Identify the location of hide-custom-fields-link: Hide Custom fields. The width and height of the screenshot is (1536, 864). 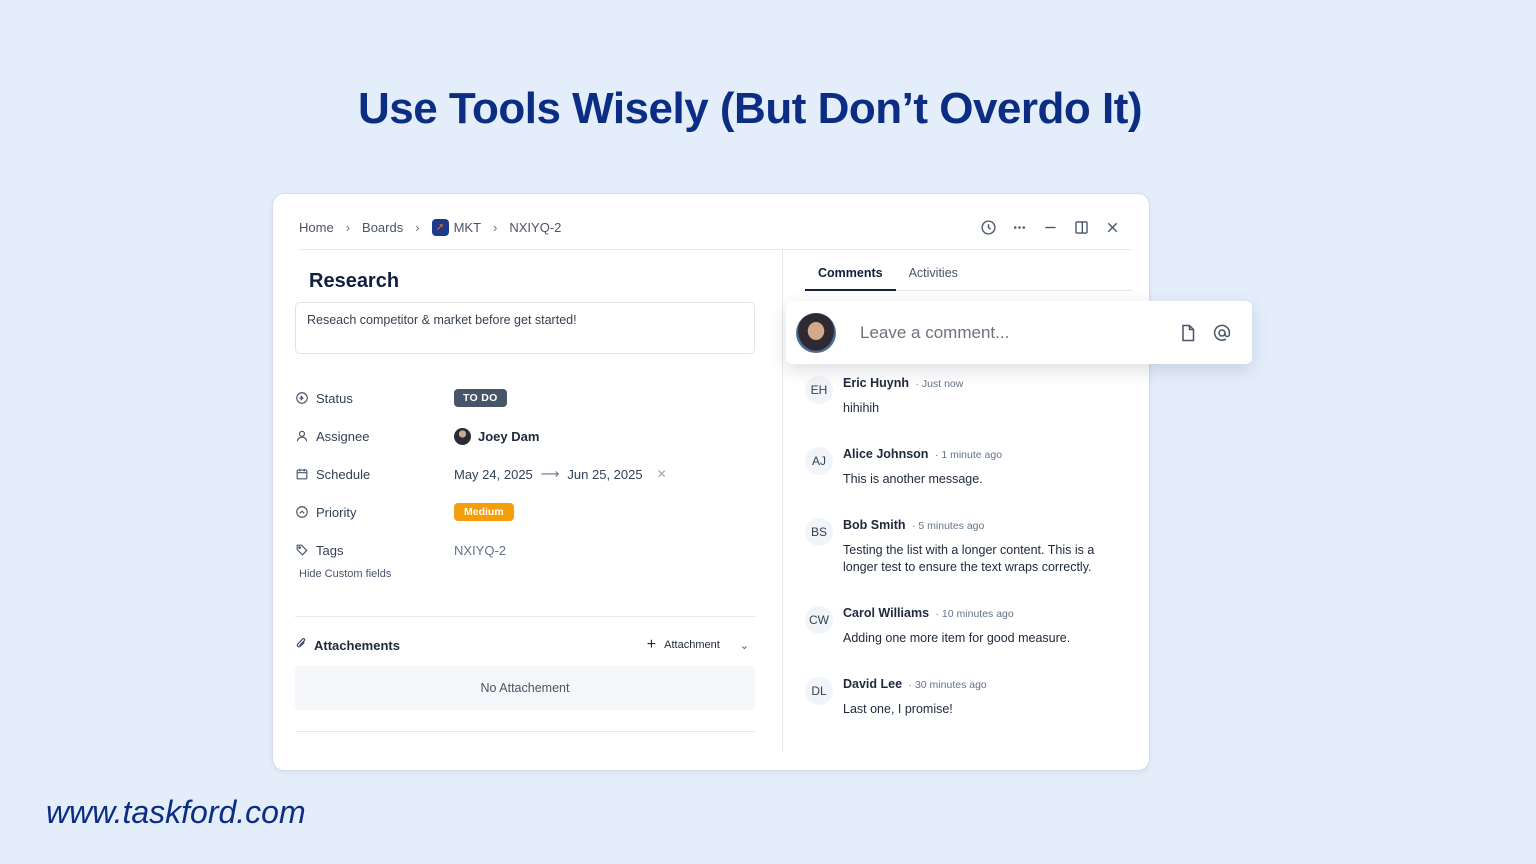
(345, 574).